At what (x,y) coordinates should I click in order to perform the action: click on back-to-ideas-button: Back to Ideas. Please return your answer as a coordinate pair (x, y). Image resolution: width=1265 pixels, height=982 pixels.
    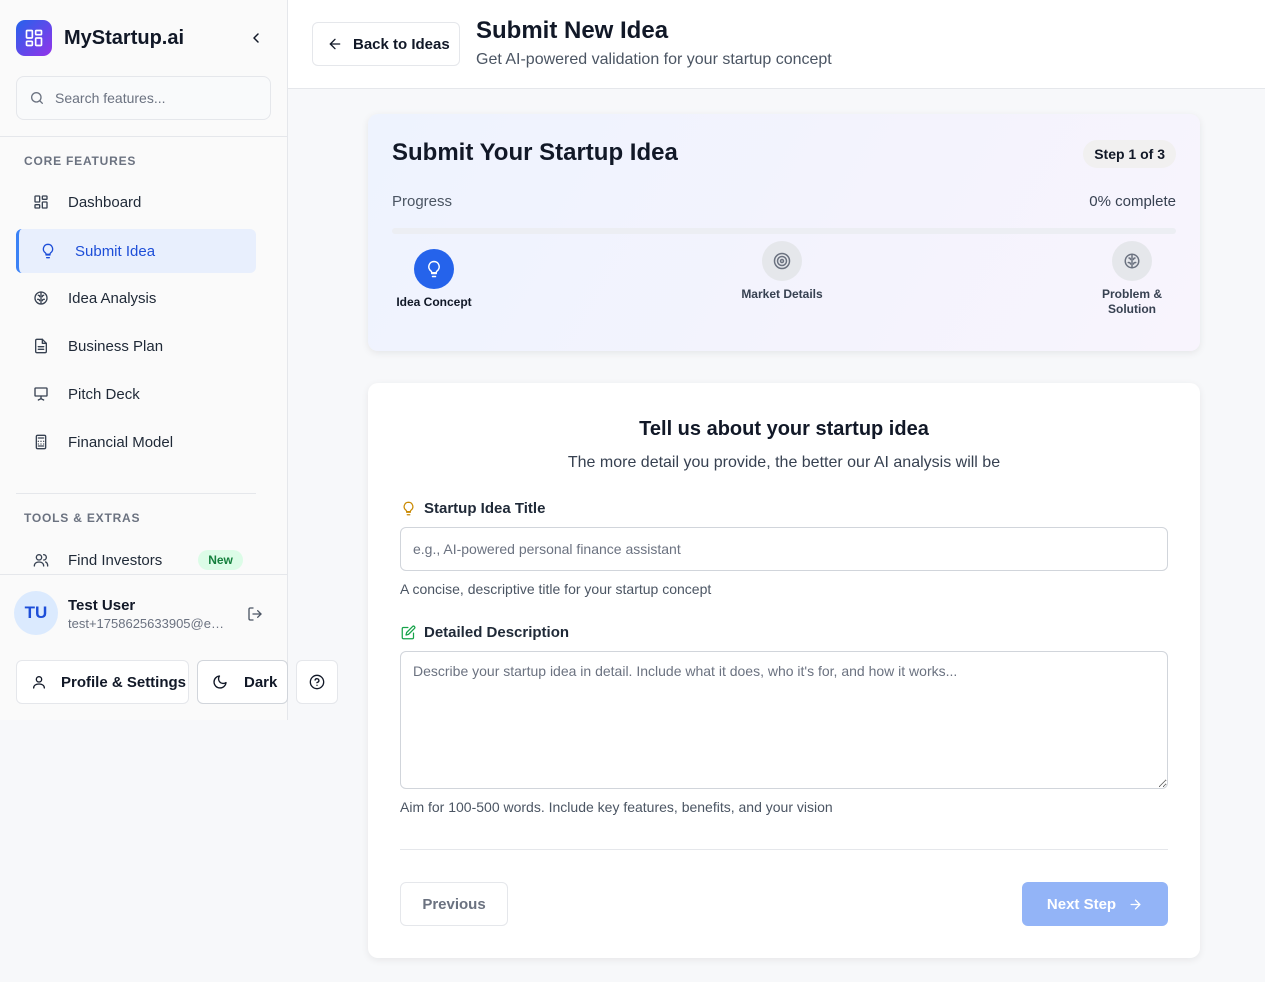
    Looking at the image, I should click on (386, 44).